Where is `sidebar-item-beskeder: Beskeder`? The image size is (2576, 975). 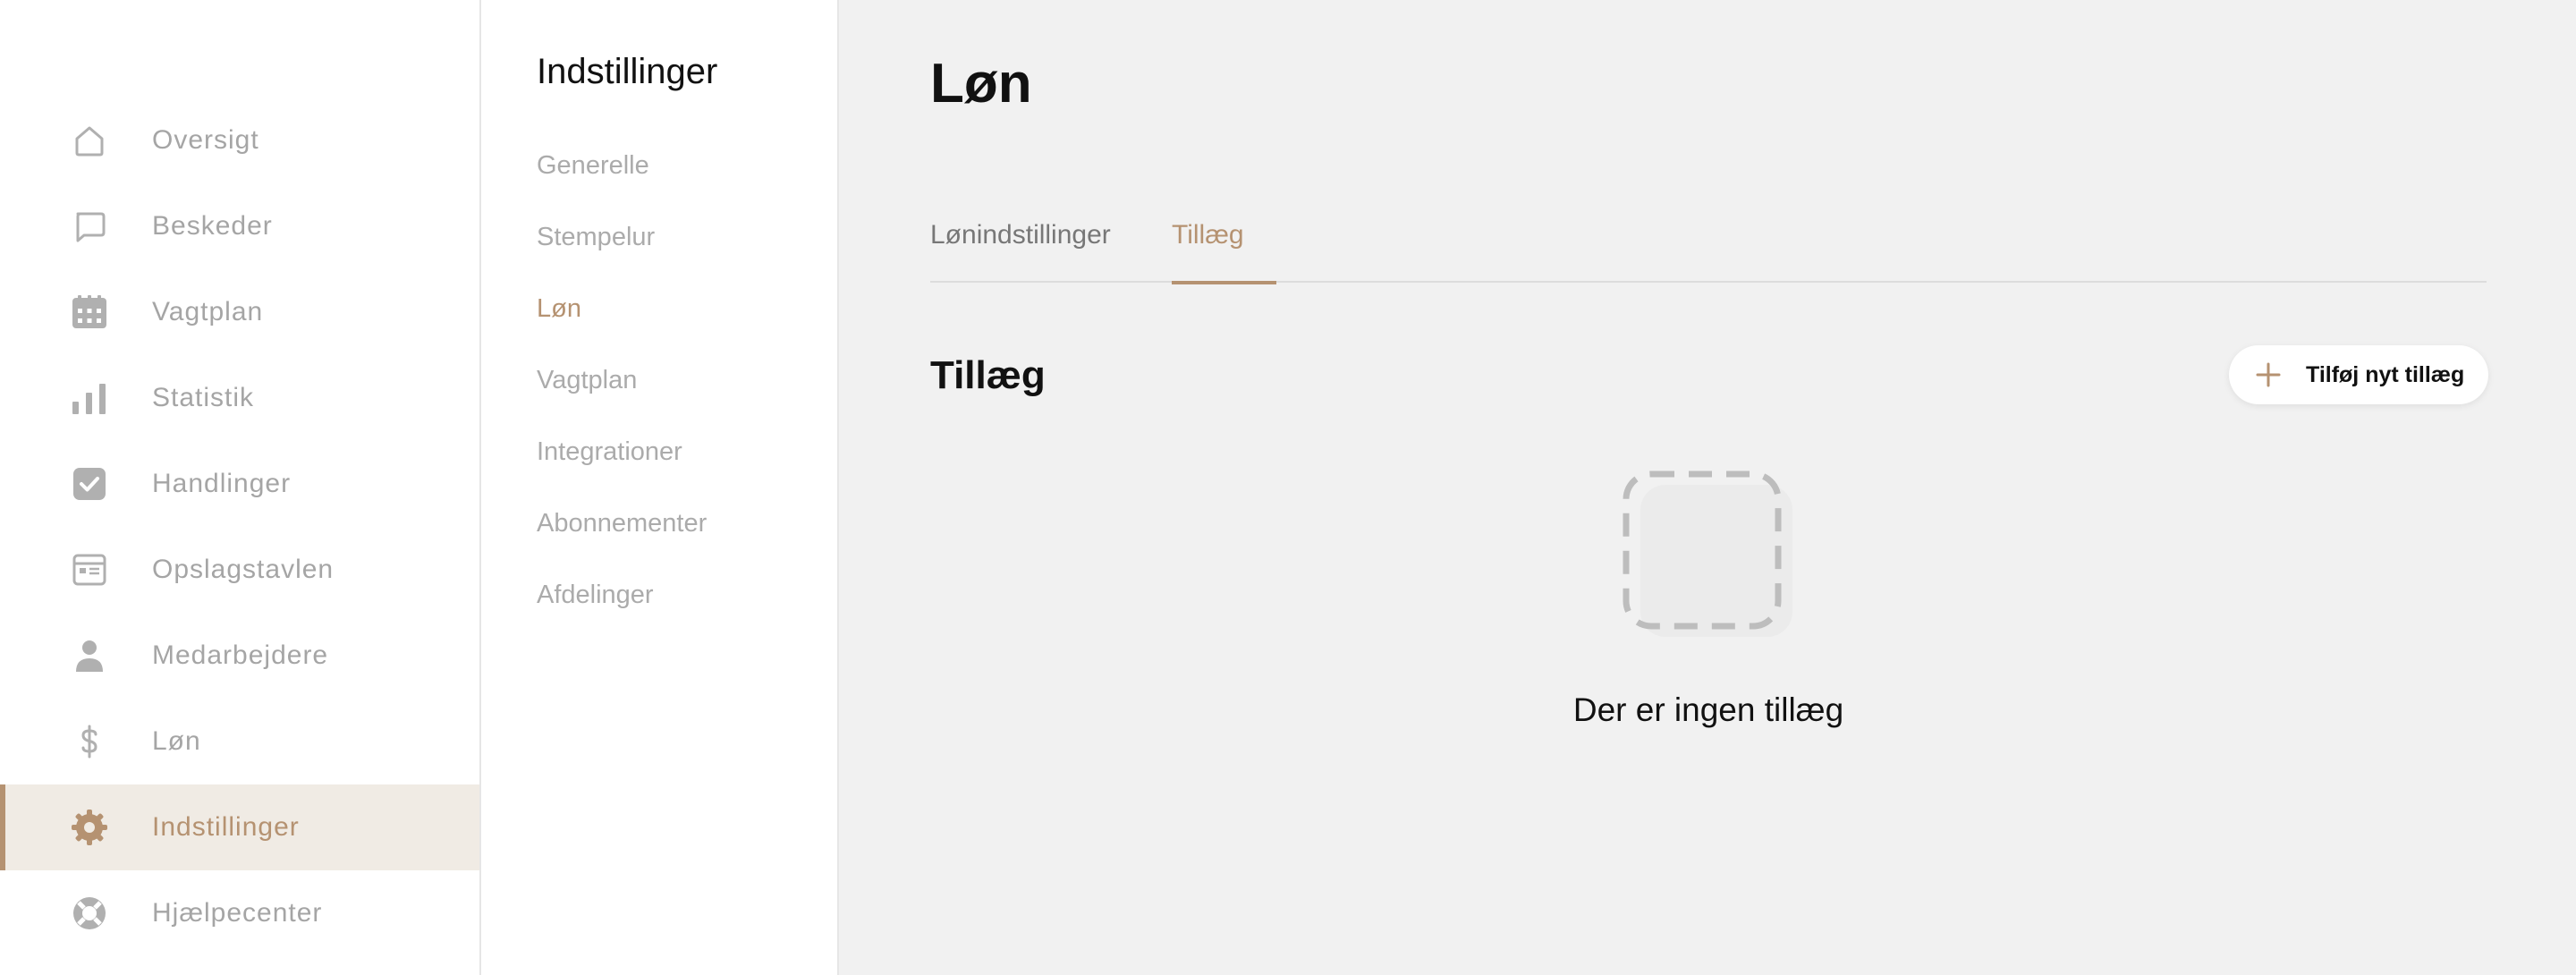
sidebar-item-beskeder: Beskeder is located at coordinates (239, 226).